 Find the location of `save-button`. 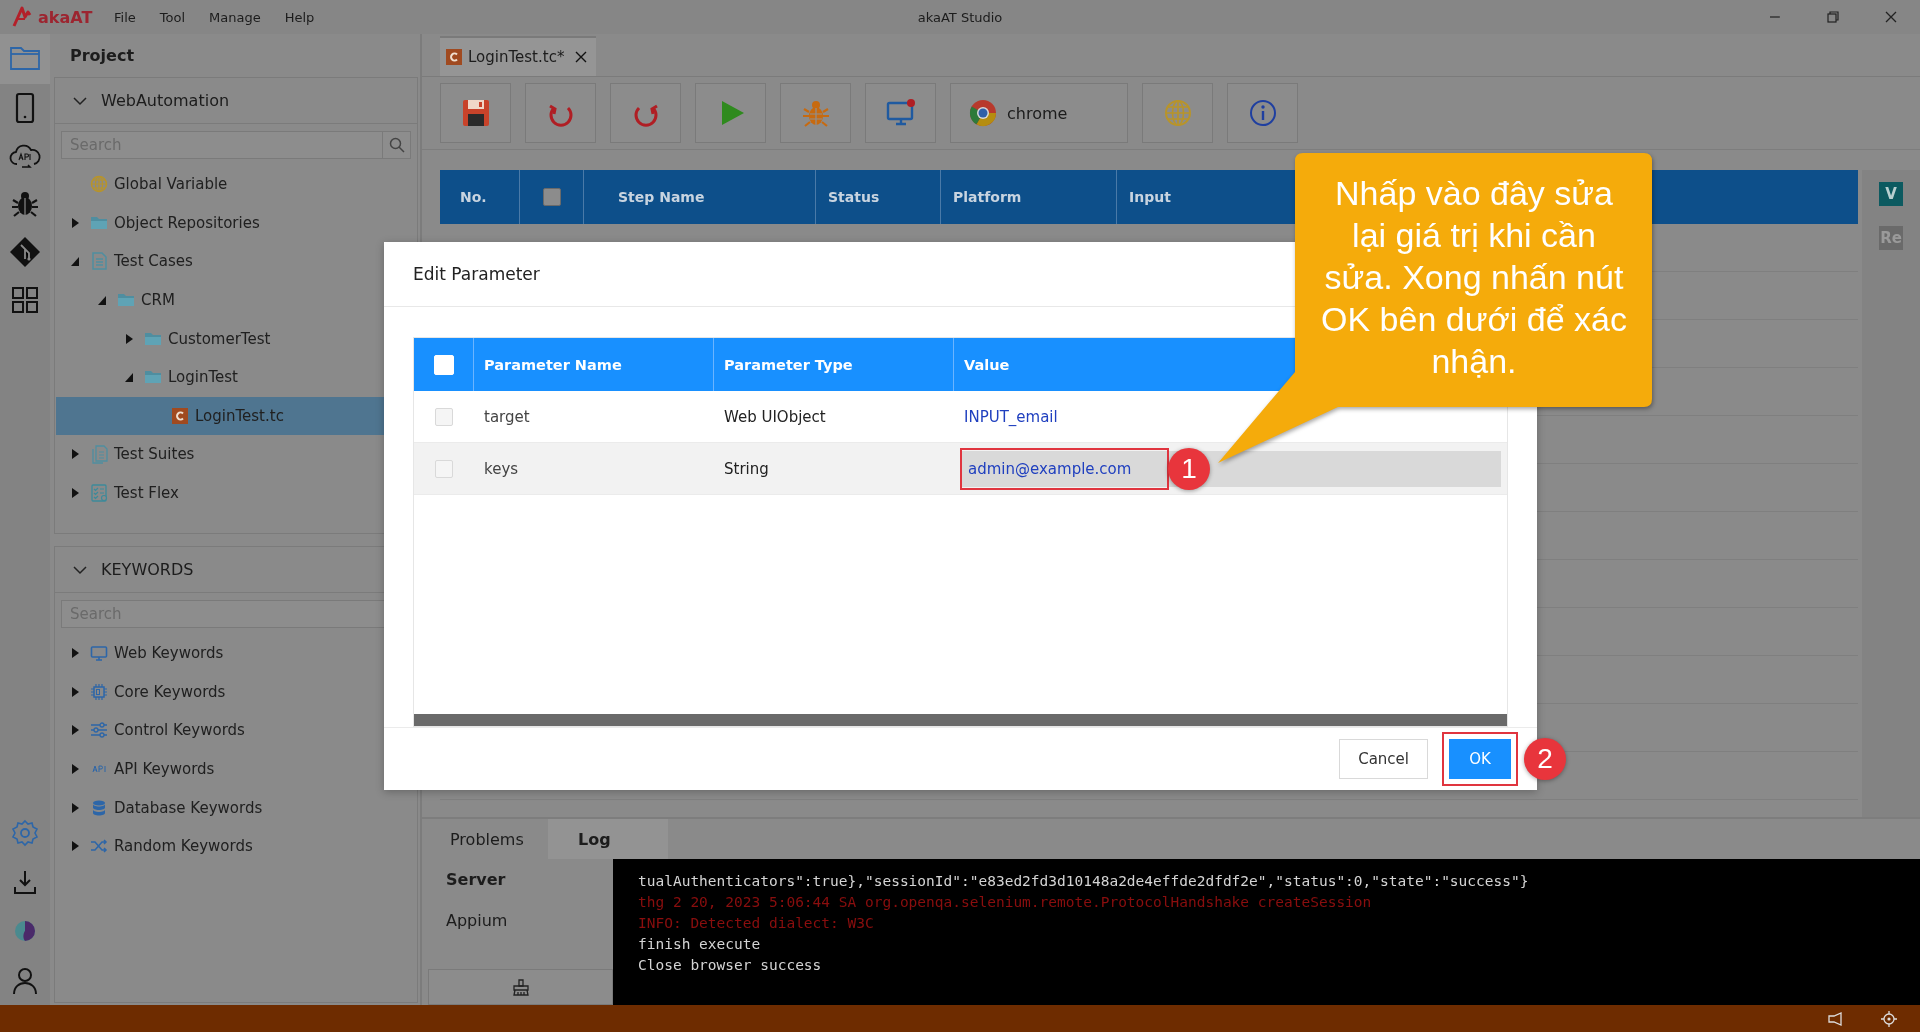

save-button is located at coordinates (475, 113).